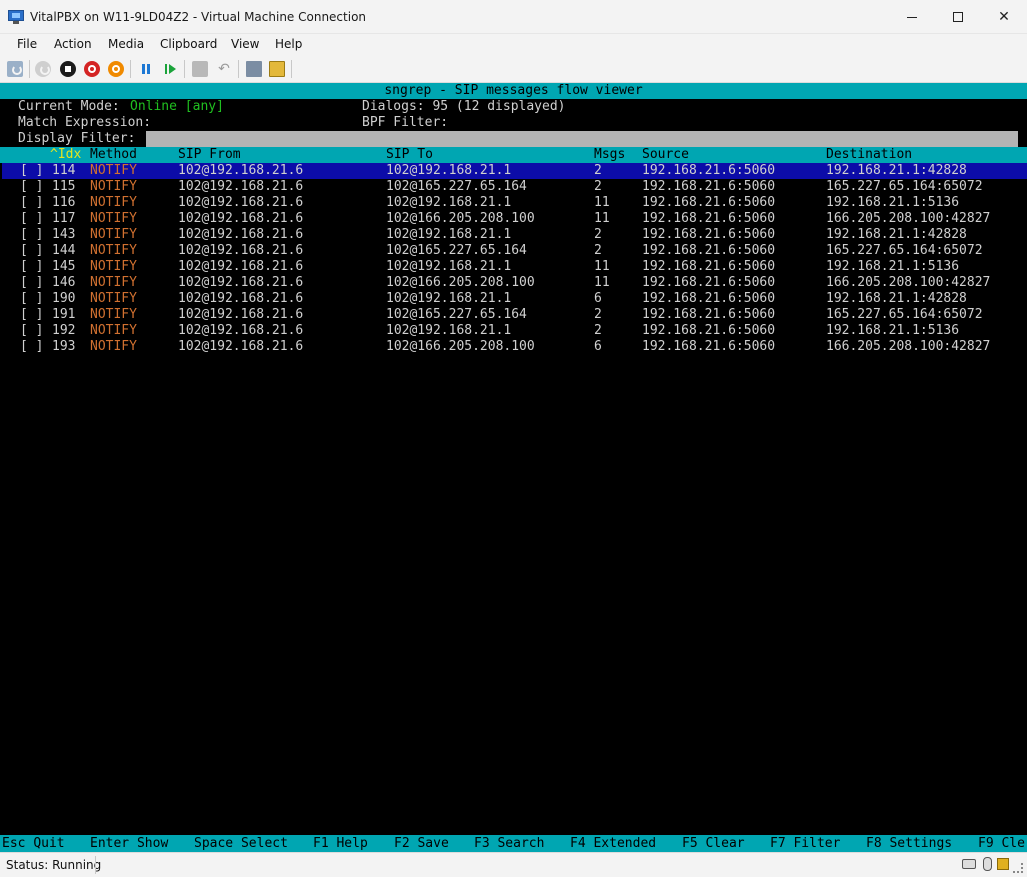 Image resolution: width=1027 pixels, height=877 pixels. I want to click on menu-action: Action, so click(73, 44).